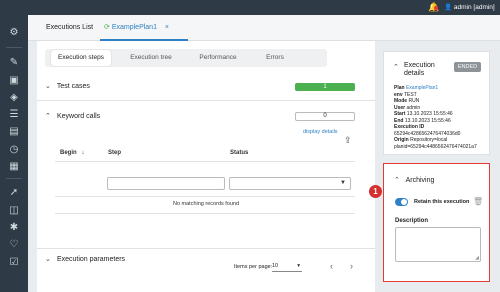 The height and width of the screenshot is (292, 500). What do you see at coordinates (14, 245) in the screenshot?
I see `heart-icon: ♡` at bounding box center [14, 245].